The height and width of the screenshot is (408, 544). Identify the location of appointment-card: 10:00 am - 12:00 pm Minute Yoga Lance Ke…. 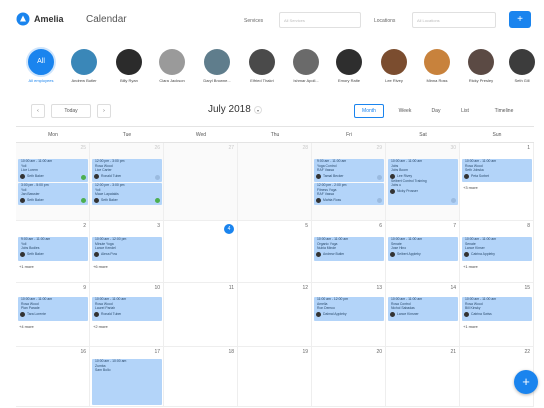
(127, 249).